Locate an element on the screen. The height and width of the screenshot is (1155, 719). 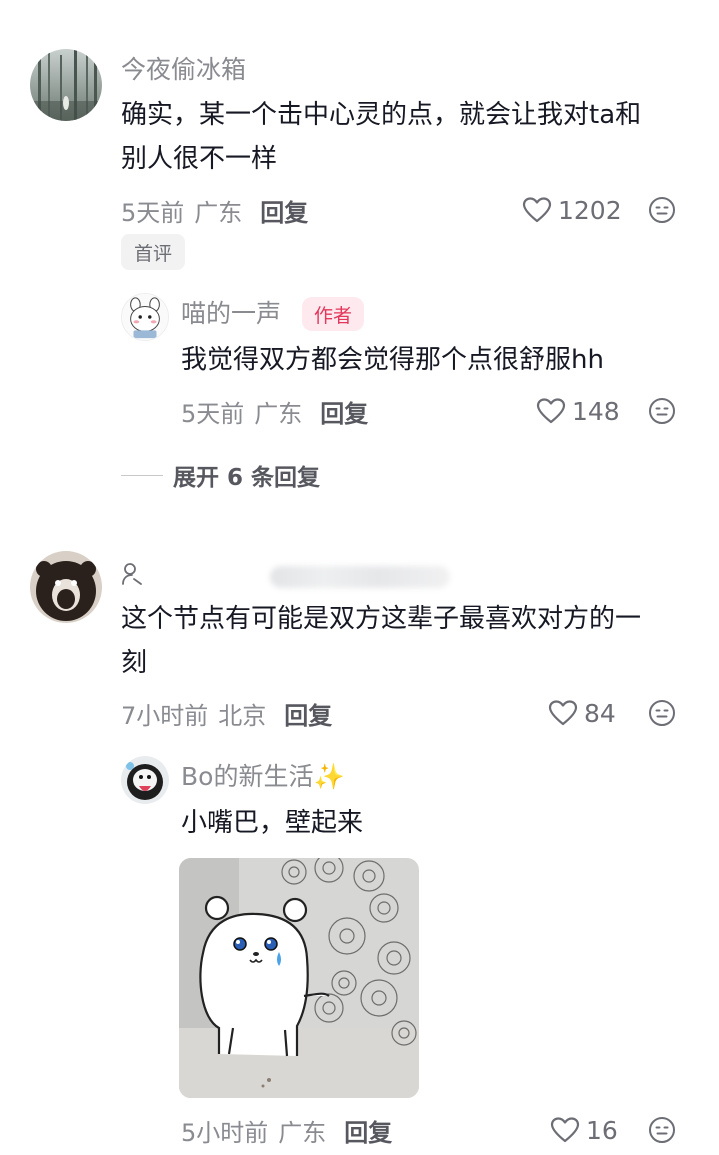
divider is located at coordinates (142, 475).